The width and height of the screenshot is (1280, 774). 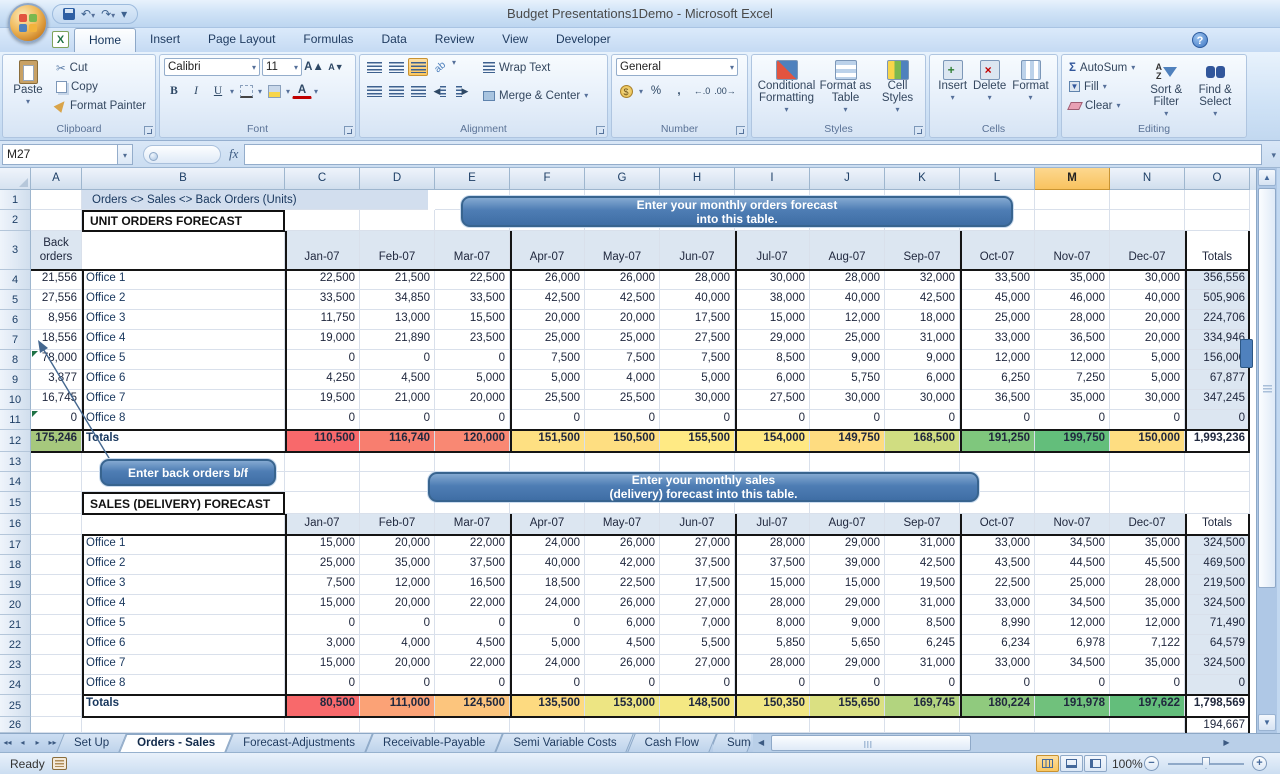 What do you see at coordinates (56, 605) in the screenshot?
I see `cell-A20` at bounding box center [56, 605].